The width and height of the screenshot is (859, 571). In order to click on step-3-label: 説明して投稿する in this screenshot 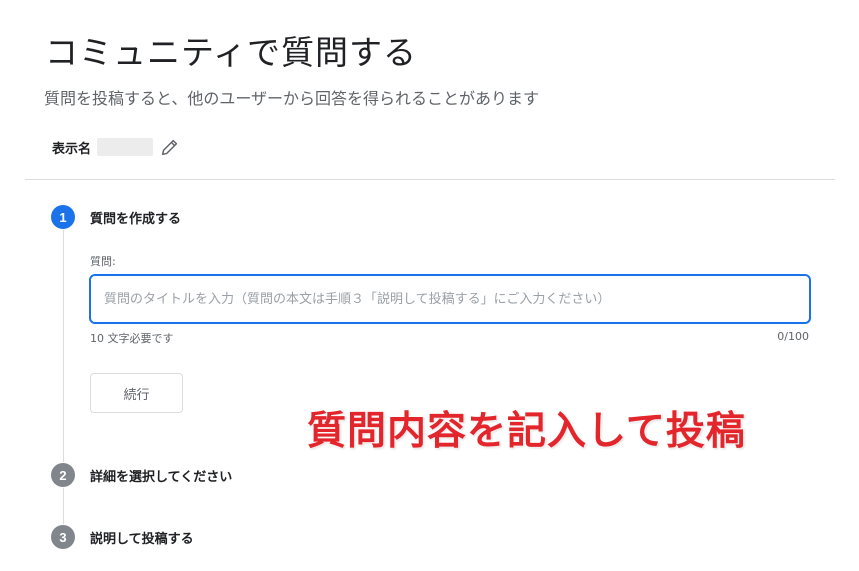, I will do `click(142, 537)`.